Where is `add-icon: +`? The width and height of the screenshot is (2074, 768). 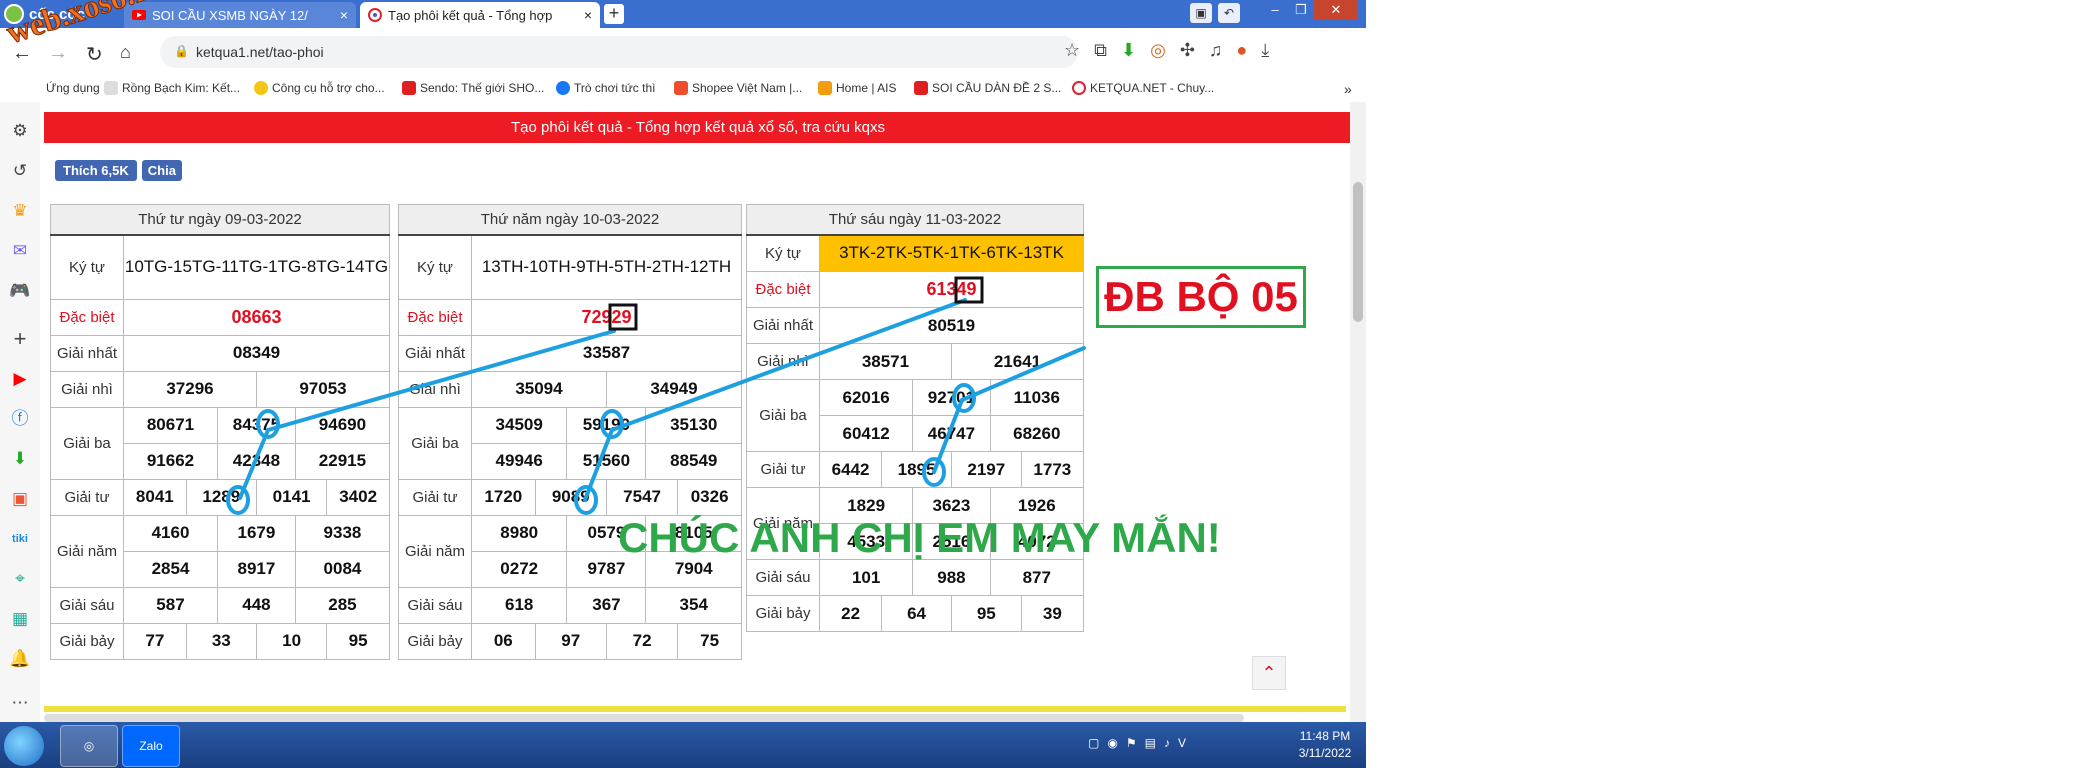
add-icon: + is located at coordinates (20, 339).